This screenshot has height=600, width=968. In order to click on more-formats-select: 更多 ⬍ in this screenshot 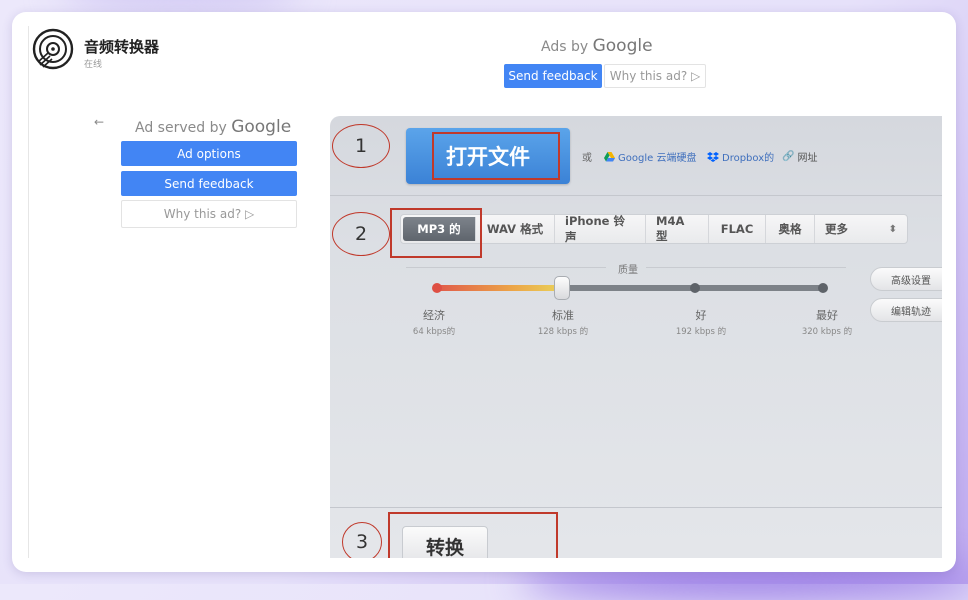, I will do `click(861, 229)`.